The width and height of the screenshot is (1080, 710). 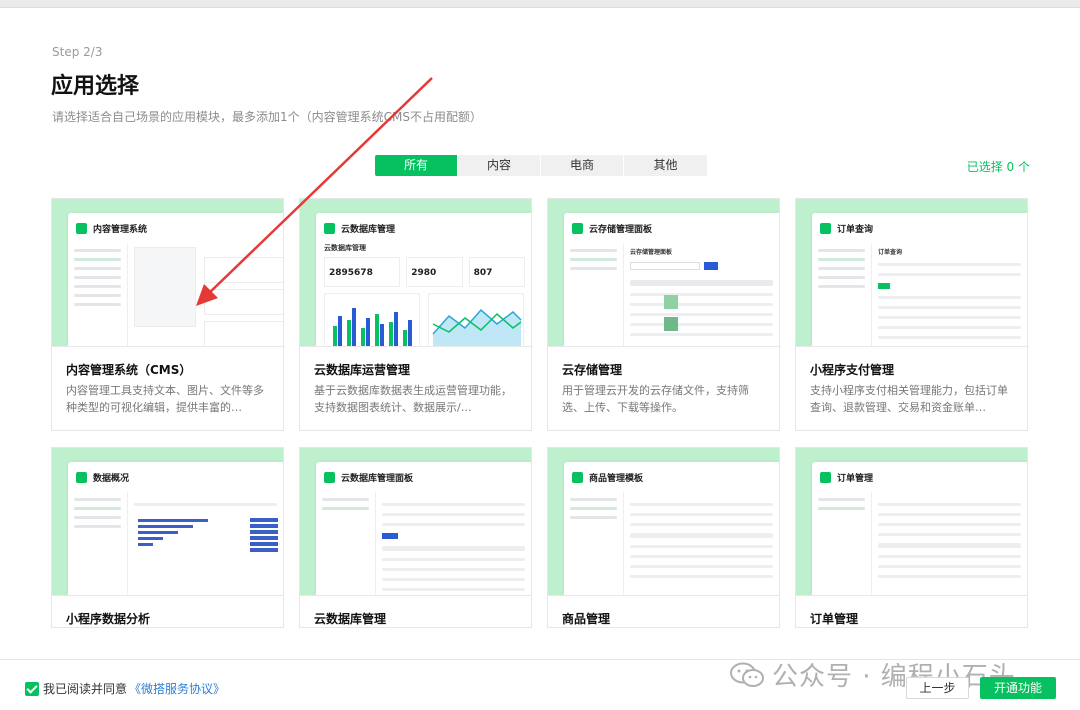 What do you see at coordinates (663, 522) in the screenshot?
I see `card-preview: 商品管理模板` at bounding box center [663, 522].